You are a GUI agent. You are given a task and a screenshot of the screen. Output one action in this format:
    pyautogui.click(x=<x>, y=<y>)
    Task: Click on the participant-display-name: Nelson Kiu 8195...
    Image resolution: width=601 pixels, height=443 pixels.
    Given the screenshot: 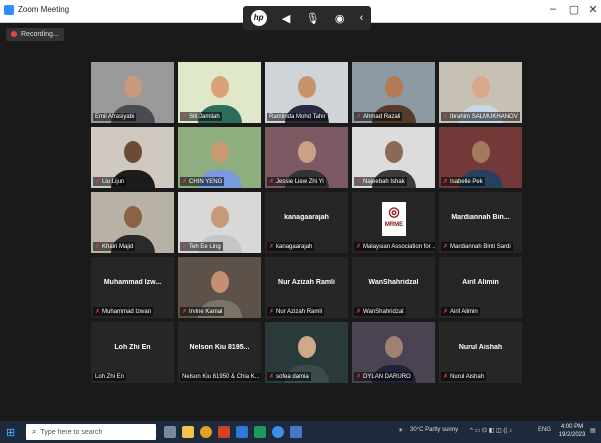 What is the action you would take?
    pyautogui.click(x=219, y=347)
    